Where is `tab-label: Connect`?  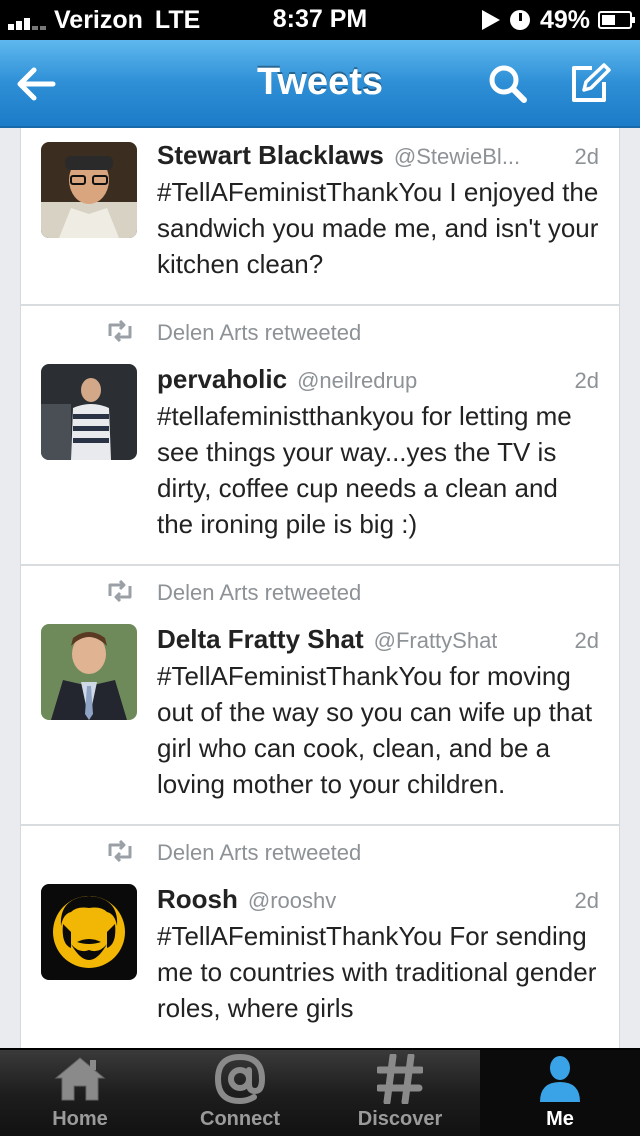 tab-label: Connect is located at coordinates (240, 1119).